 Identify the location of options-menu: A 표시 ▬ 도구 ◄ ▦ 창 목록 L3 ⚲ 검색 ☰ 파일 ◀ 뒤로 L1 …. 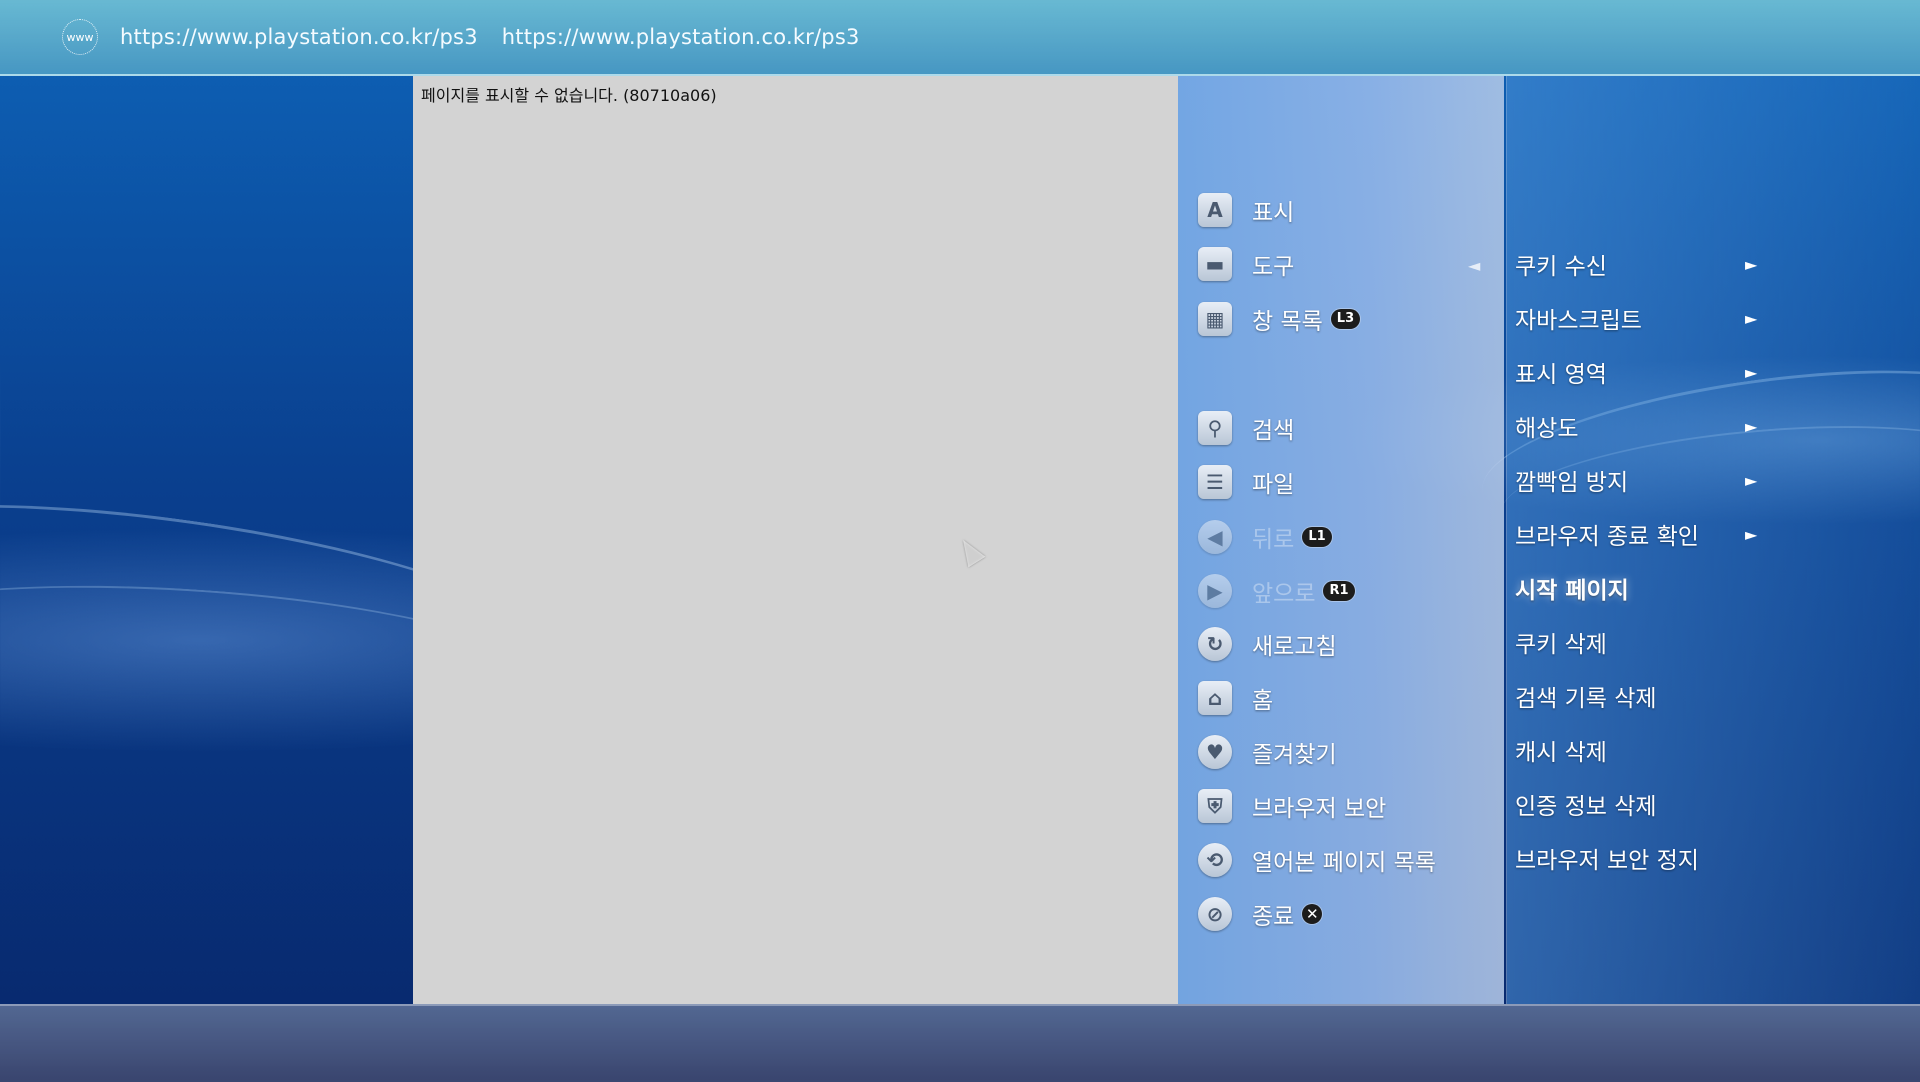
(1341, 540).